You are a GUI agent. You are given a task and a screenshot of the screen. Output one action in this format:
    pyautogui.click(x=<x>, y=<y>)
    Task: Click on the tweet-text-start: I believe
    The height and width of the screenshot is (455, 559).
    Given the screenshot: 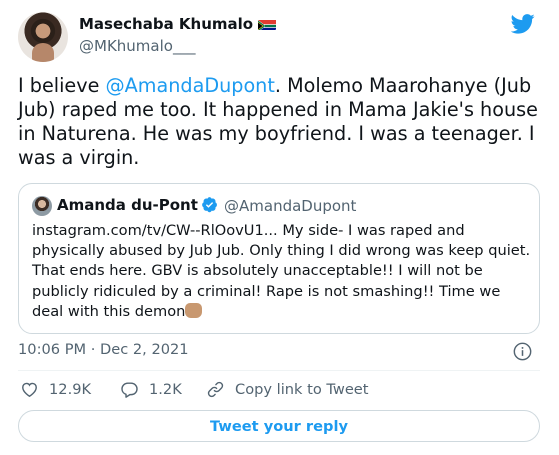 What is the action you would take?
    pyautogui.click(x=62, y=85)
    